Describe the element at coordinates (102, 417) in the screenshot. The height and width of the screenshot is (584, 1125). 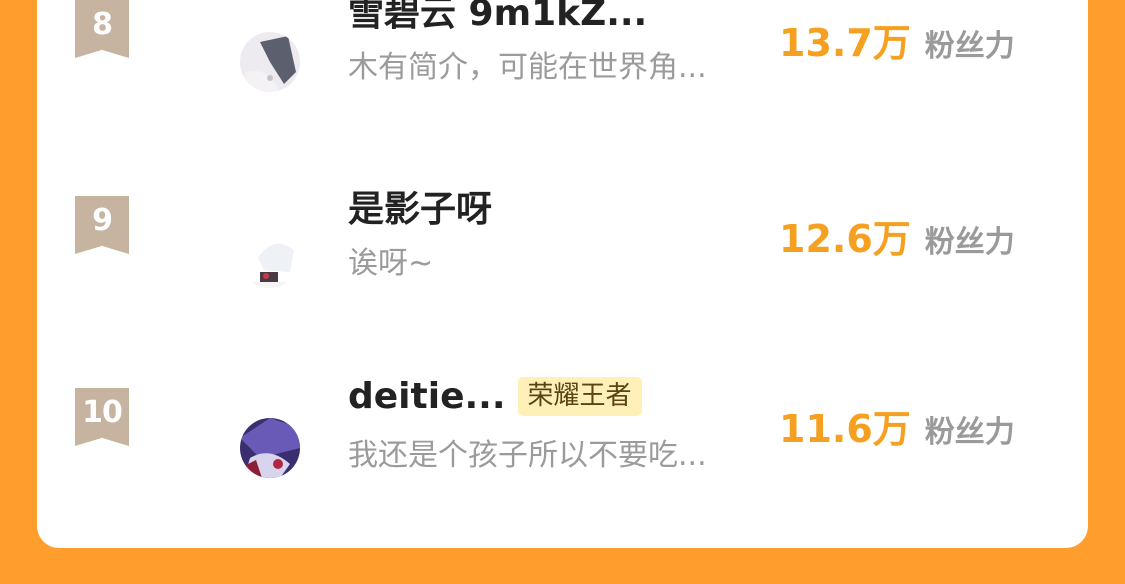
I see `rank-badge: 10` at that location.